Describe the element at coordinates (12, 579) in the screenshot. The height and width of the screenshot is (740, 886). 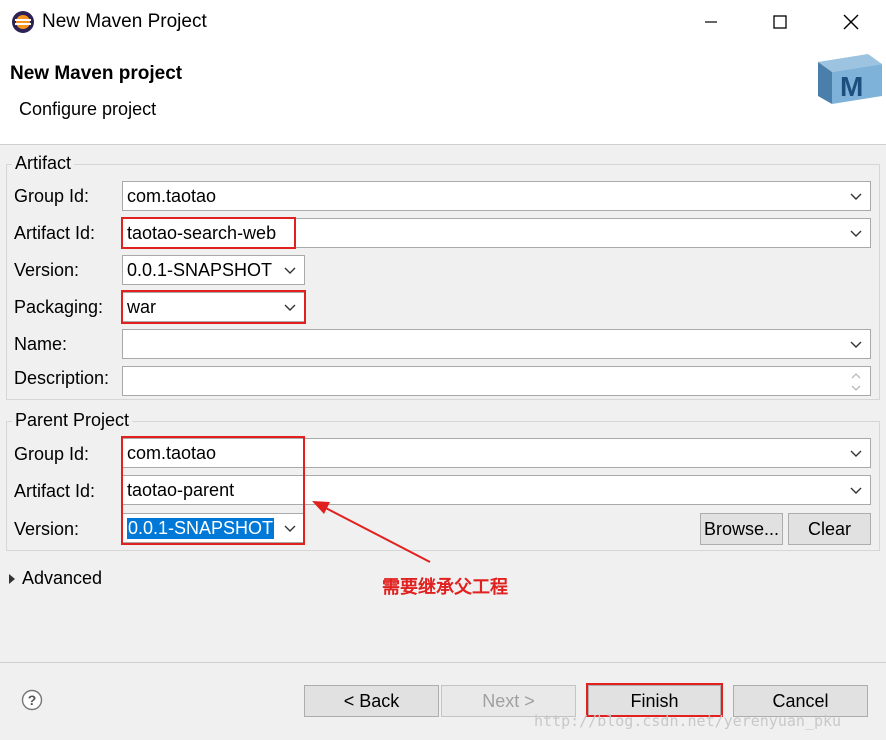
I see `expand-arrow-icon` at that location.